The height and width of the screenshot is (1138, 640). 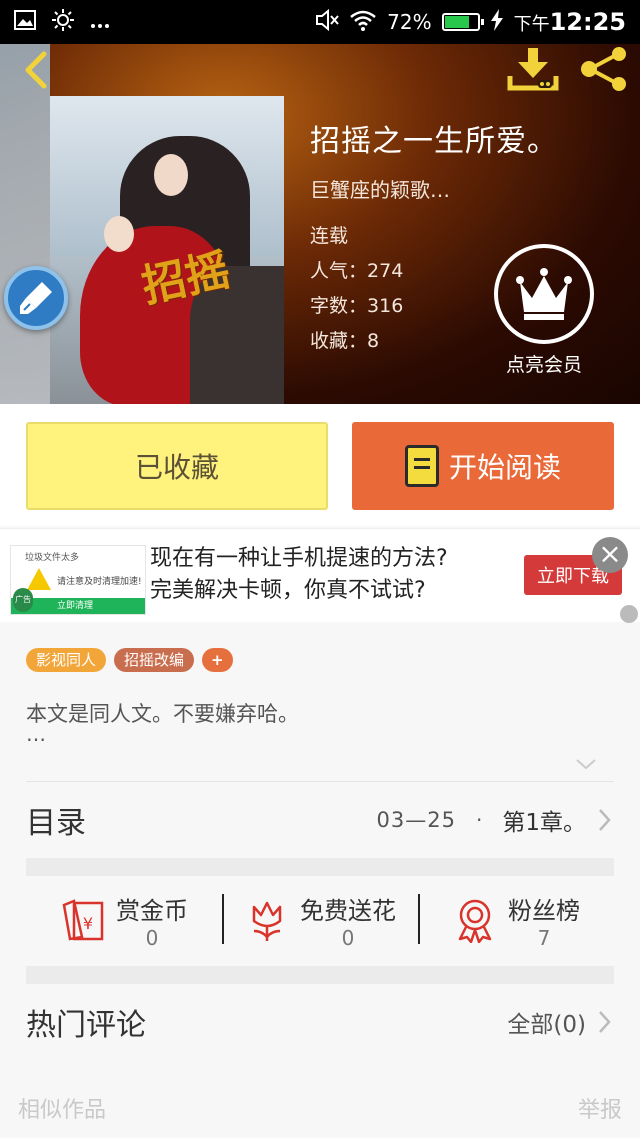 What do you see at coordinates (348, 937) in the screenshot?
I see `send-flower-count: 0` at bounding box center [348, 937].